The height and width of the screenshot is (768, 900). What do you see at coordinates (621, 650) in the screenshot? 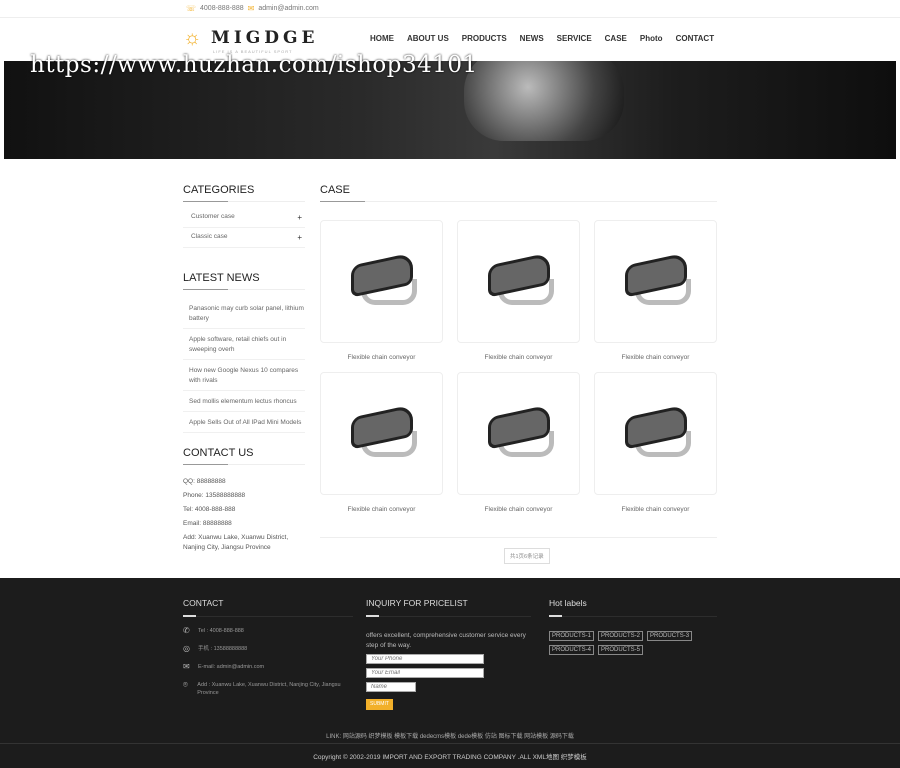
I see `tag-link: PRODUCTS-5` at bounding box center [621, 650].